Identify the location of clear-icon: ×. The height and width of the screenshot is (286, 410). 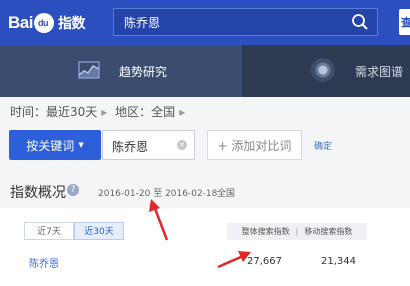
(182, 145).